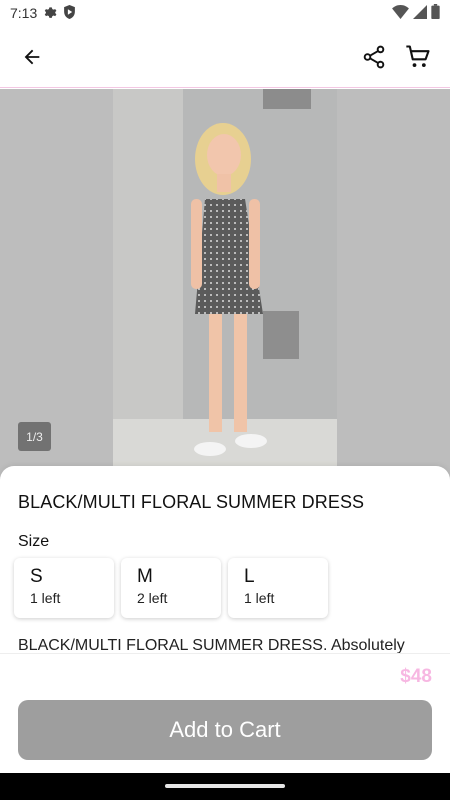 This screenshot has width=450, height=800. I want to click on size-code: L, so click(249, 576).